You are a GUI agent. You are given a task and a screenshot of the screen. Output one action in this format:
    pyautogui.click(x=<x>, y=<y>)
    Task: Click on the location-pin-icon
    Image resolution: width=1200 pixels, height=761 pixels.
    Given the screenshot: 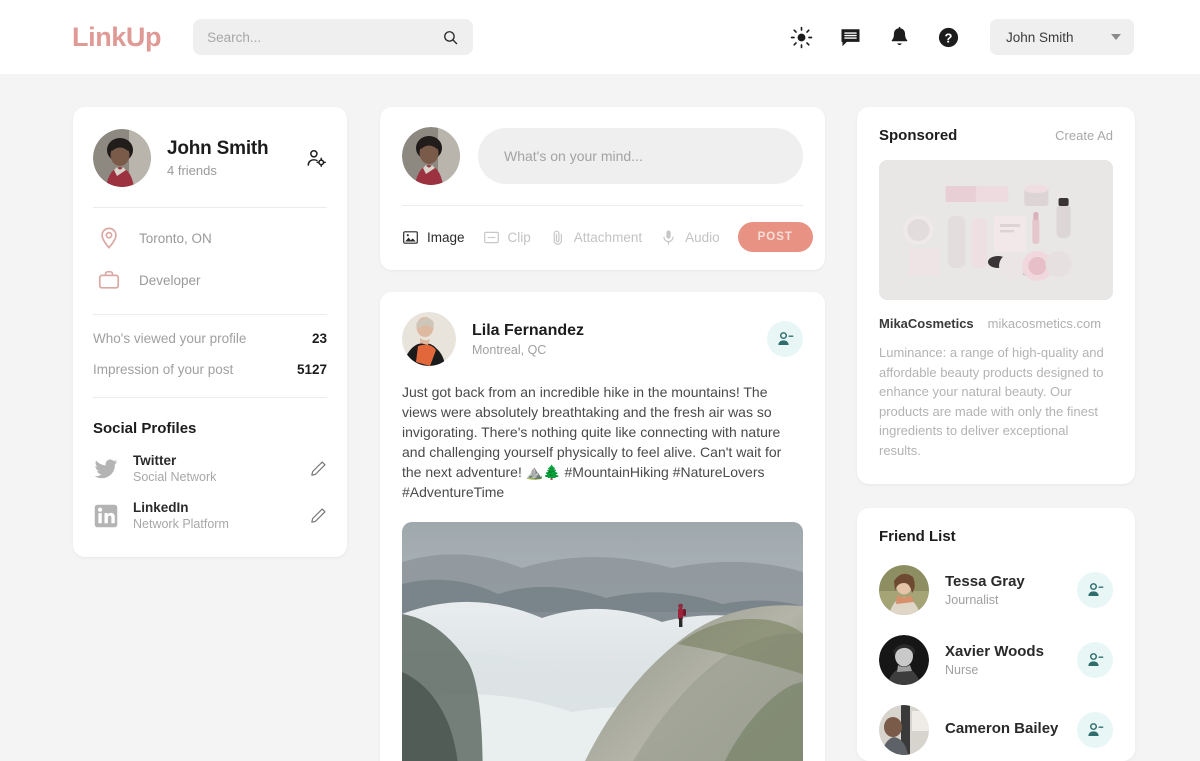 What is the action you would take?
    pyautogui.click(x=109, y=238)
    